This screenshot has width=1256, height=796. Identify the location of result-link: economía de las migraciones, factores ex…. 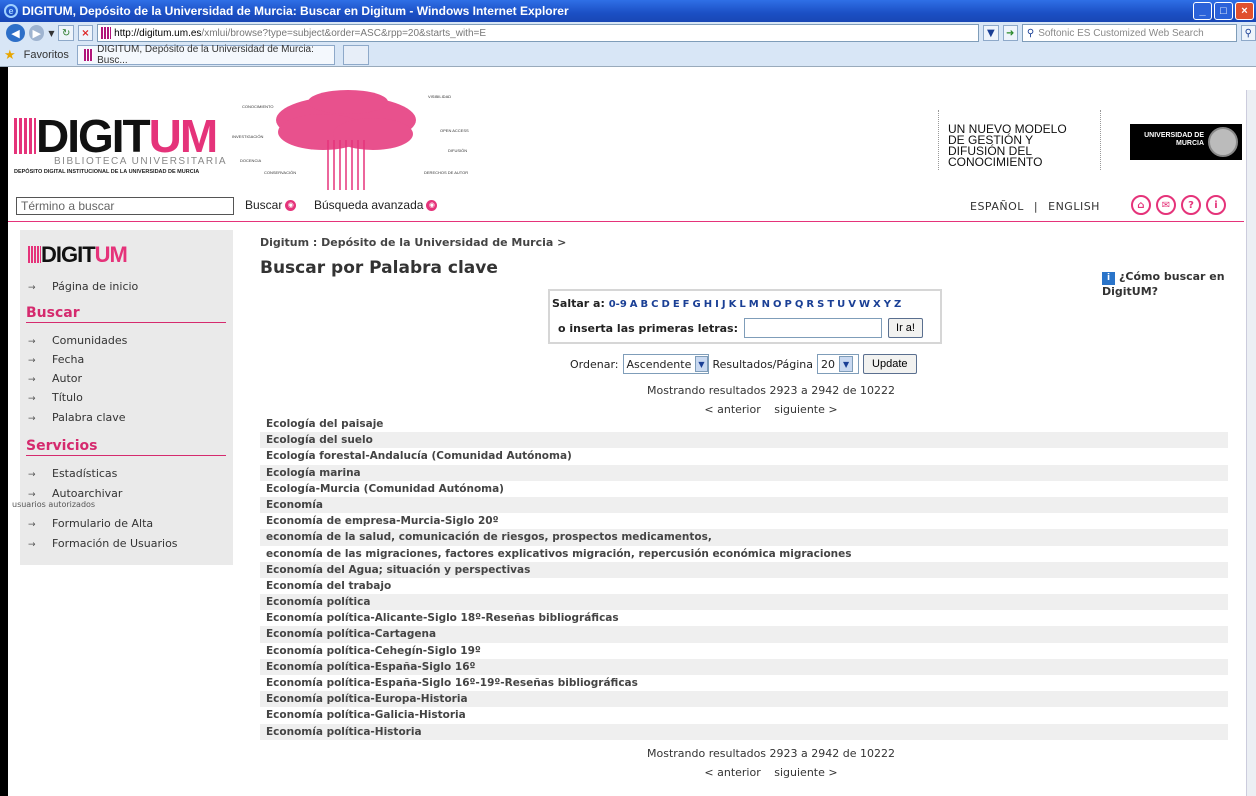
(744, 554).